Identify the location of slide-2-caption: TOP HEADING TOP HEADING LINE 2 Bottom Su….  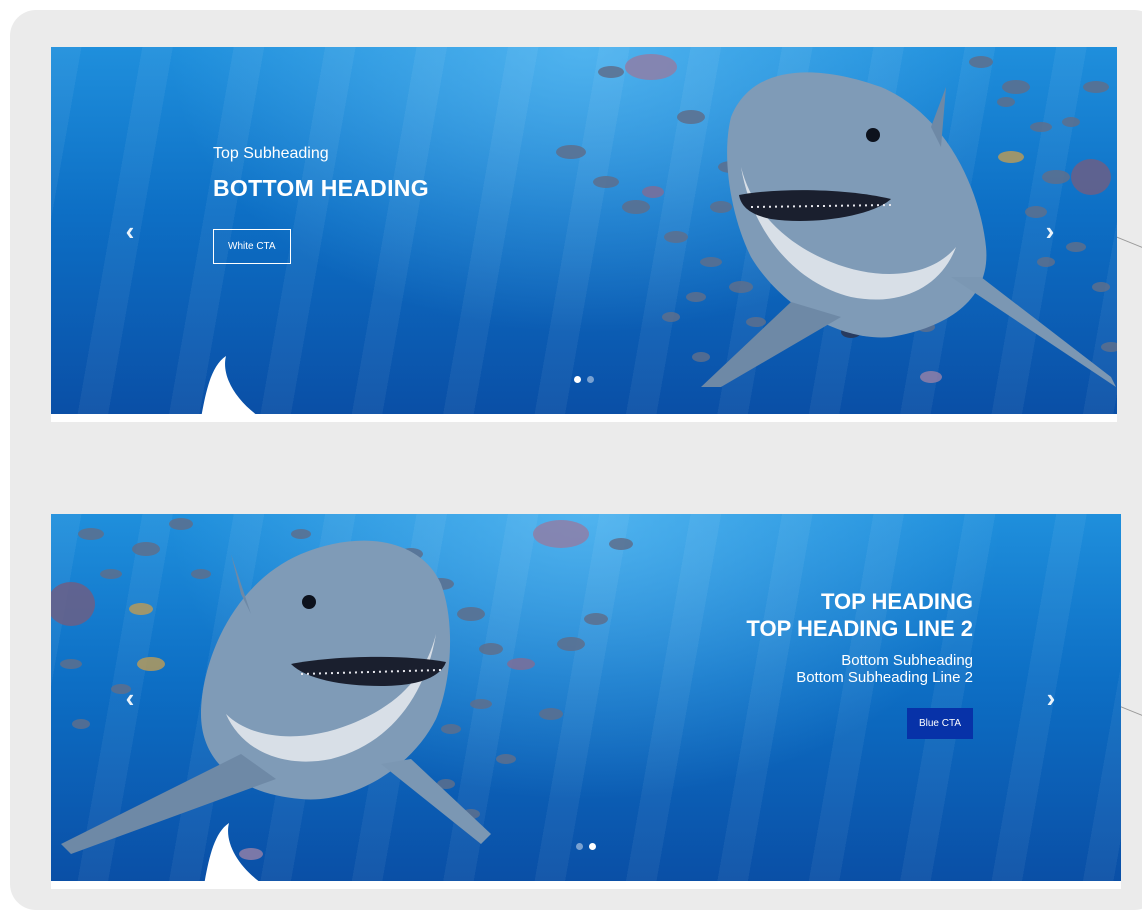
(859, 663).